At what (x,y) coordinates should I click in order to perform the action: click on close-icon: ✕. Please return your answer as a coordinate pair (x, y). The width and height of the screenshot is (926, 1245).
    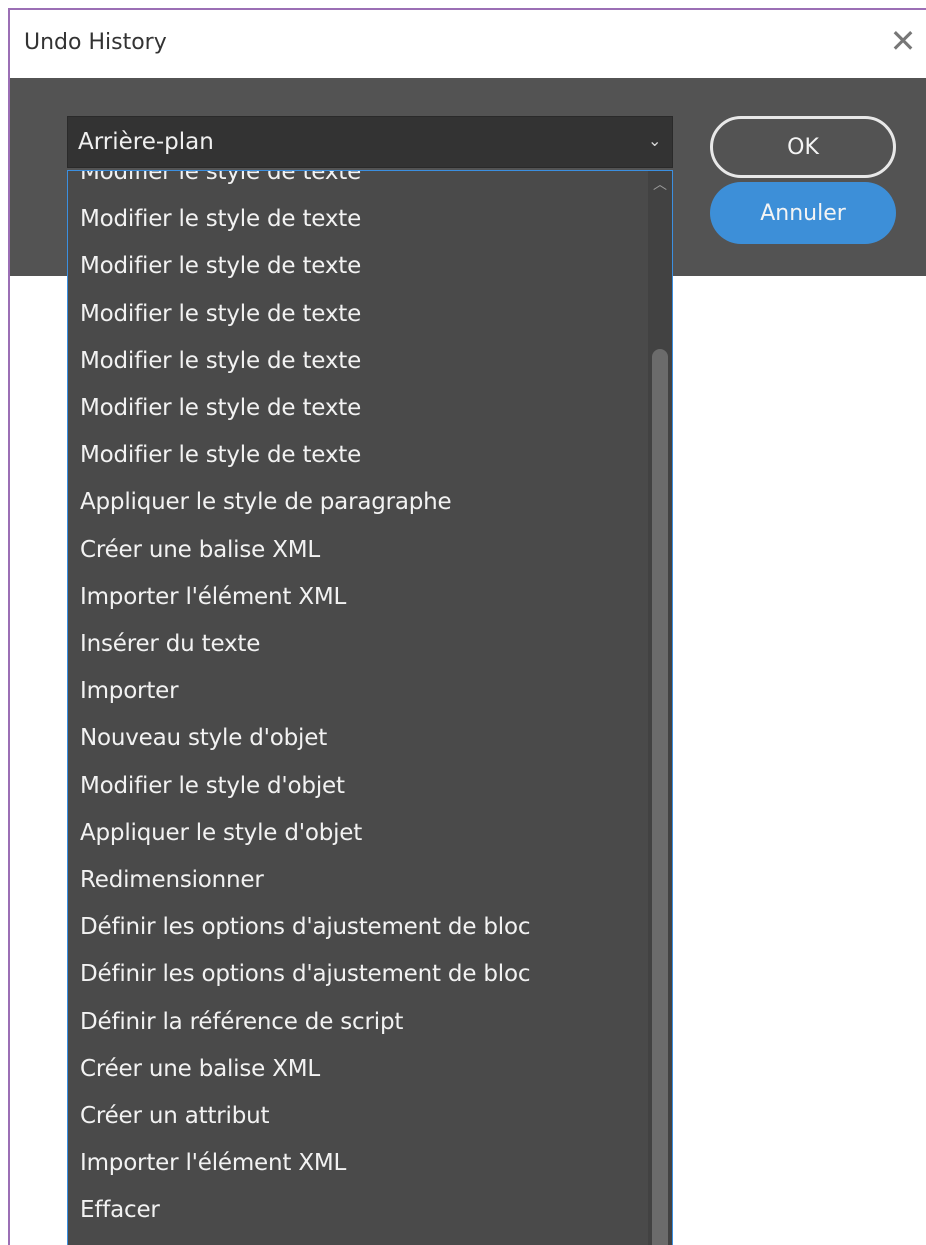
    Looking at the image, I should click on (903, 41).